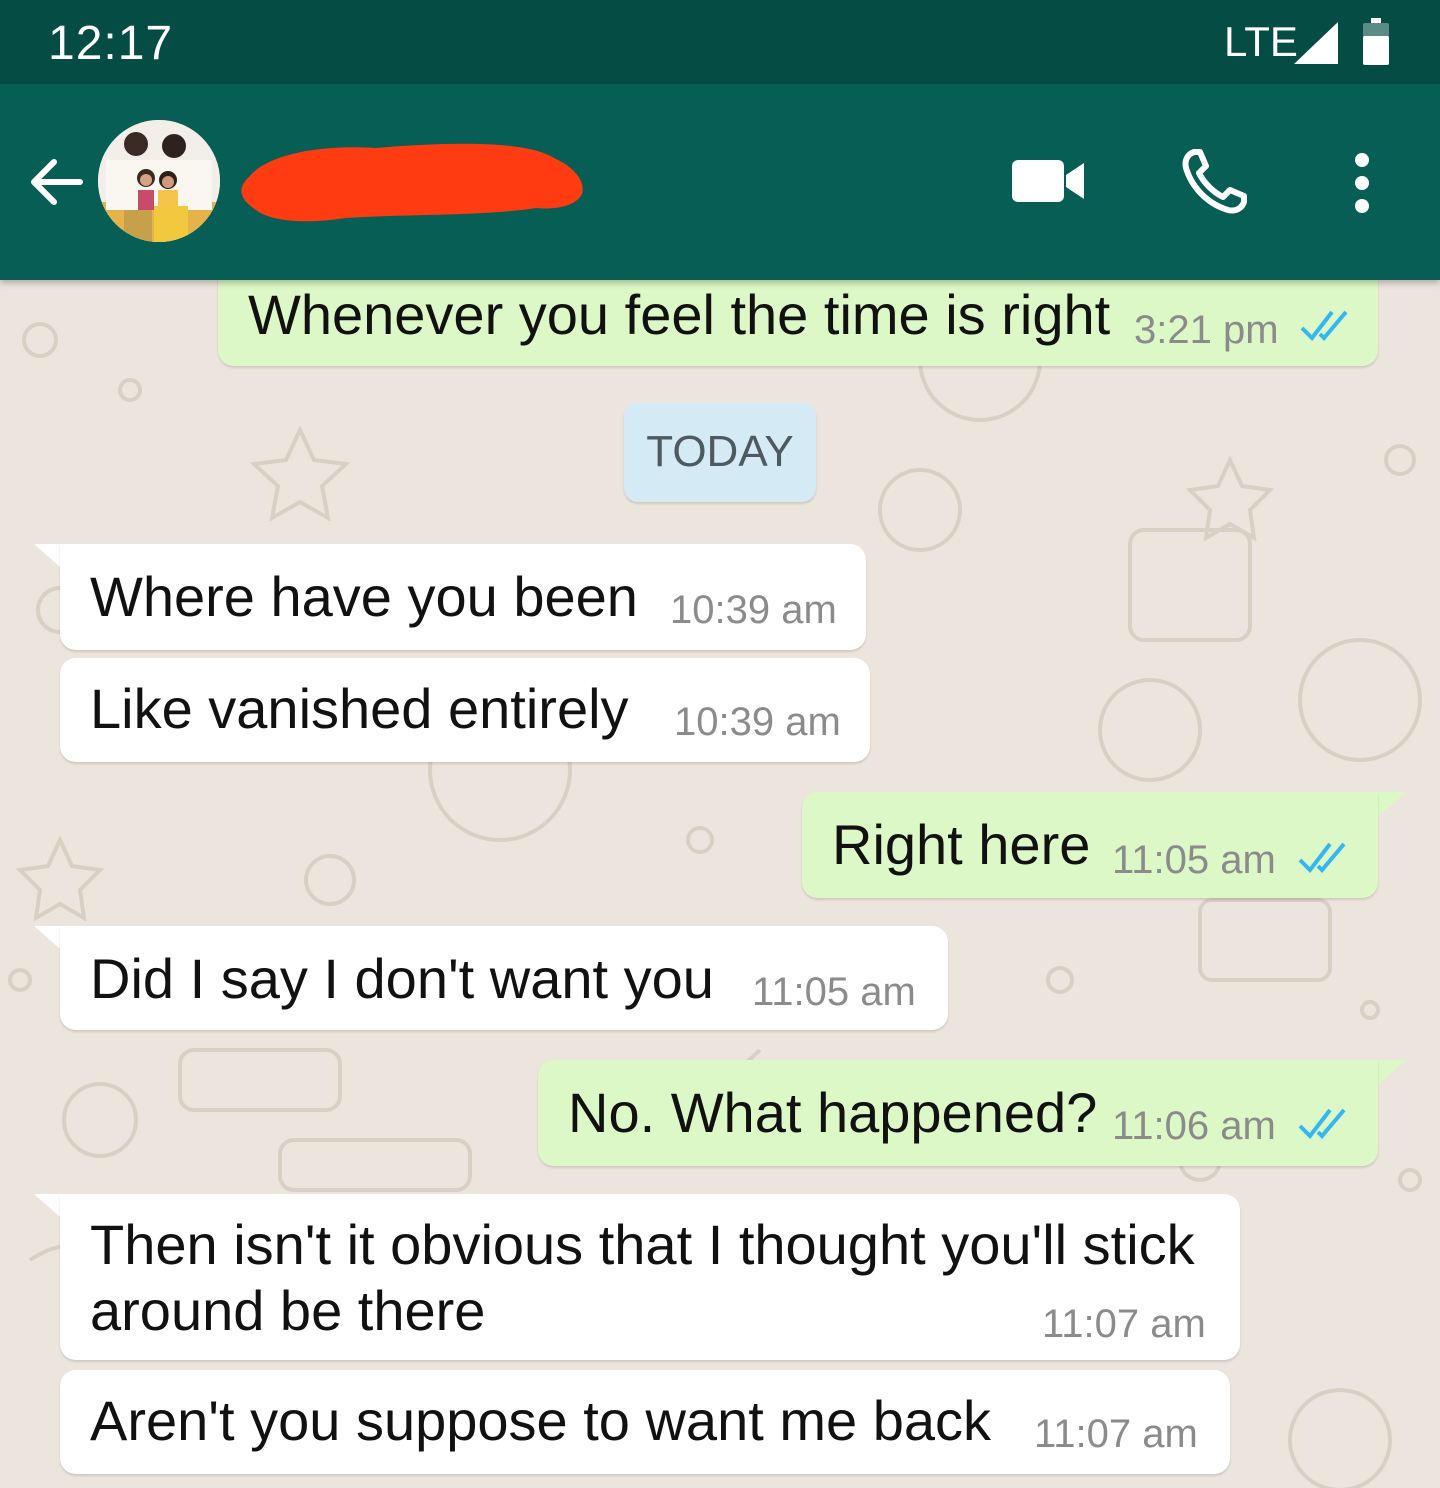 The width and height of the screenshot is (1440, 1488). What do you see at coordinates (364, 596) in the screenshot?
I see `message-text: Where have you been` at bounding box center [364, 596].